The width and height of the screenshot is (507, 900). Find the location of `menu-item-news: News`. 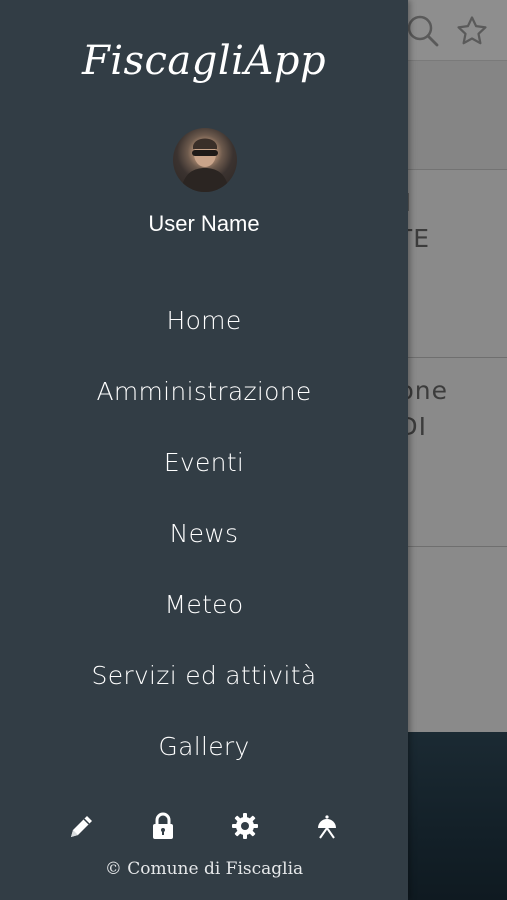

menu-item-news: News is located at coordinates (204, 538).